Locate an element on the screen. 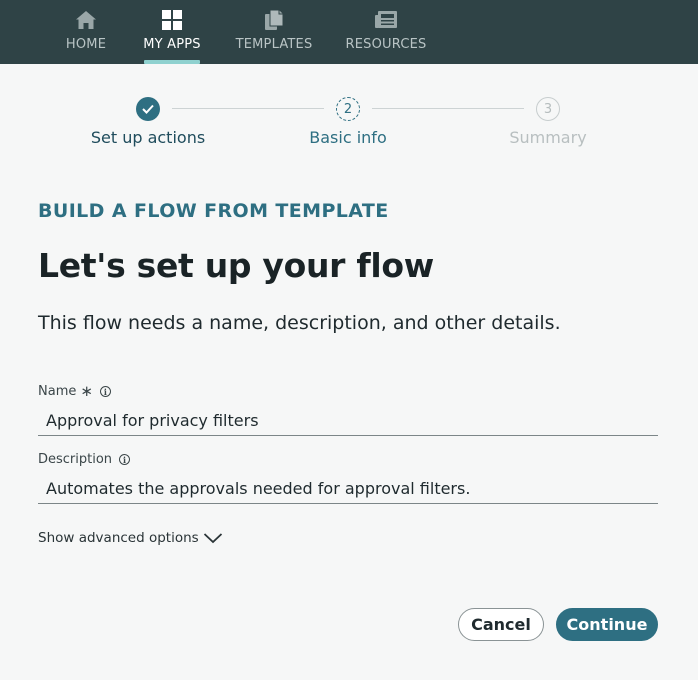  chevron-down-icon is located at coordinates (212, 538).